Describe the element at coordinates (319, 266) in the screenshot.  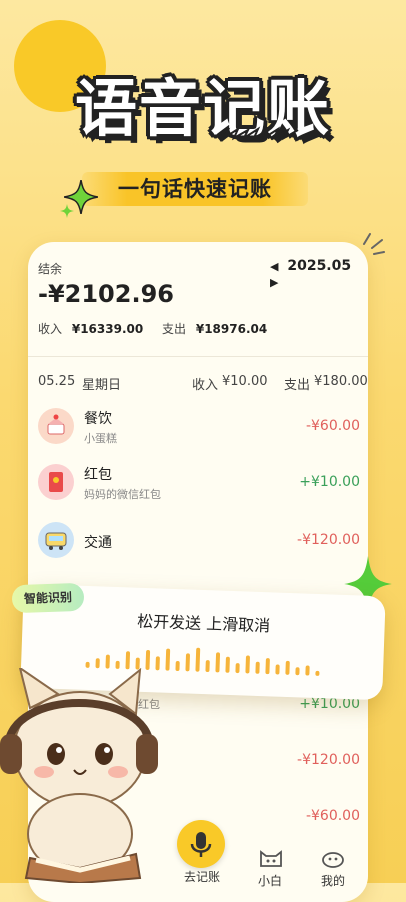
I see `month-label: 2025.05` at that location.